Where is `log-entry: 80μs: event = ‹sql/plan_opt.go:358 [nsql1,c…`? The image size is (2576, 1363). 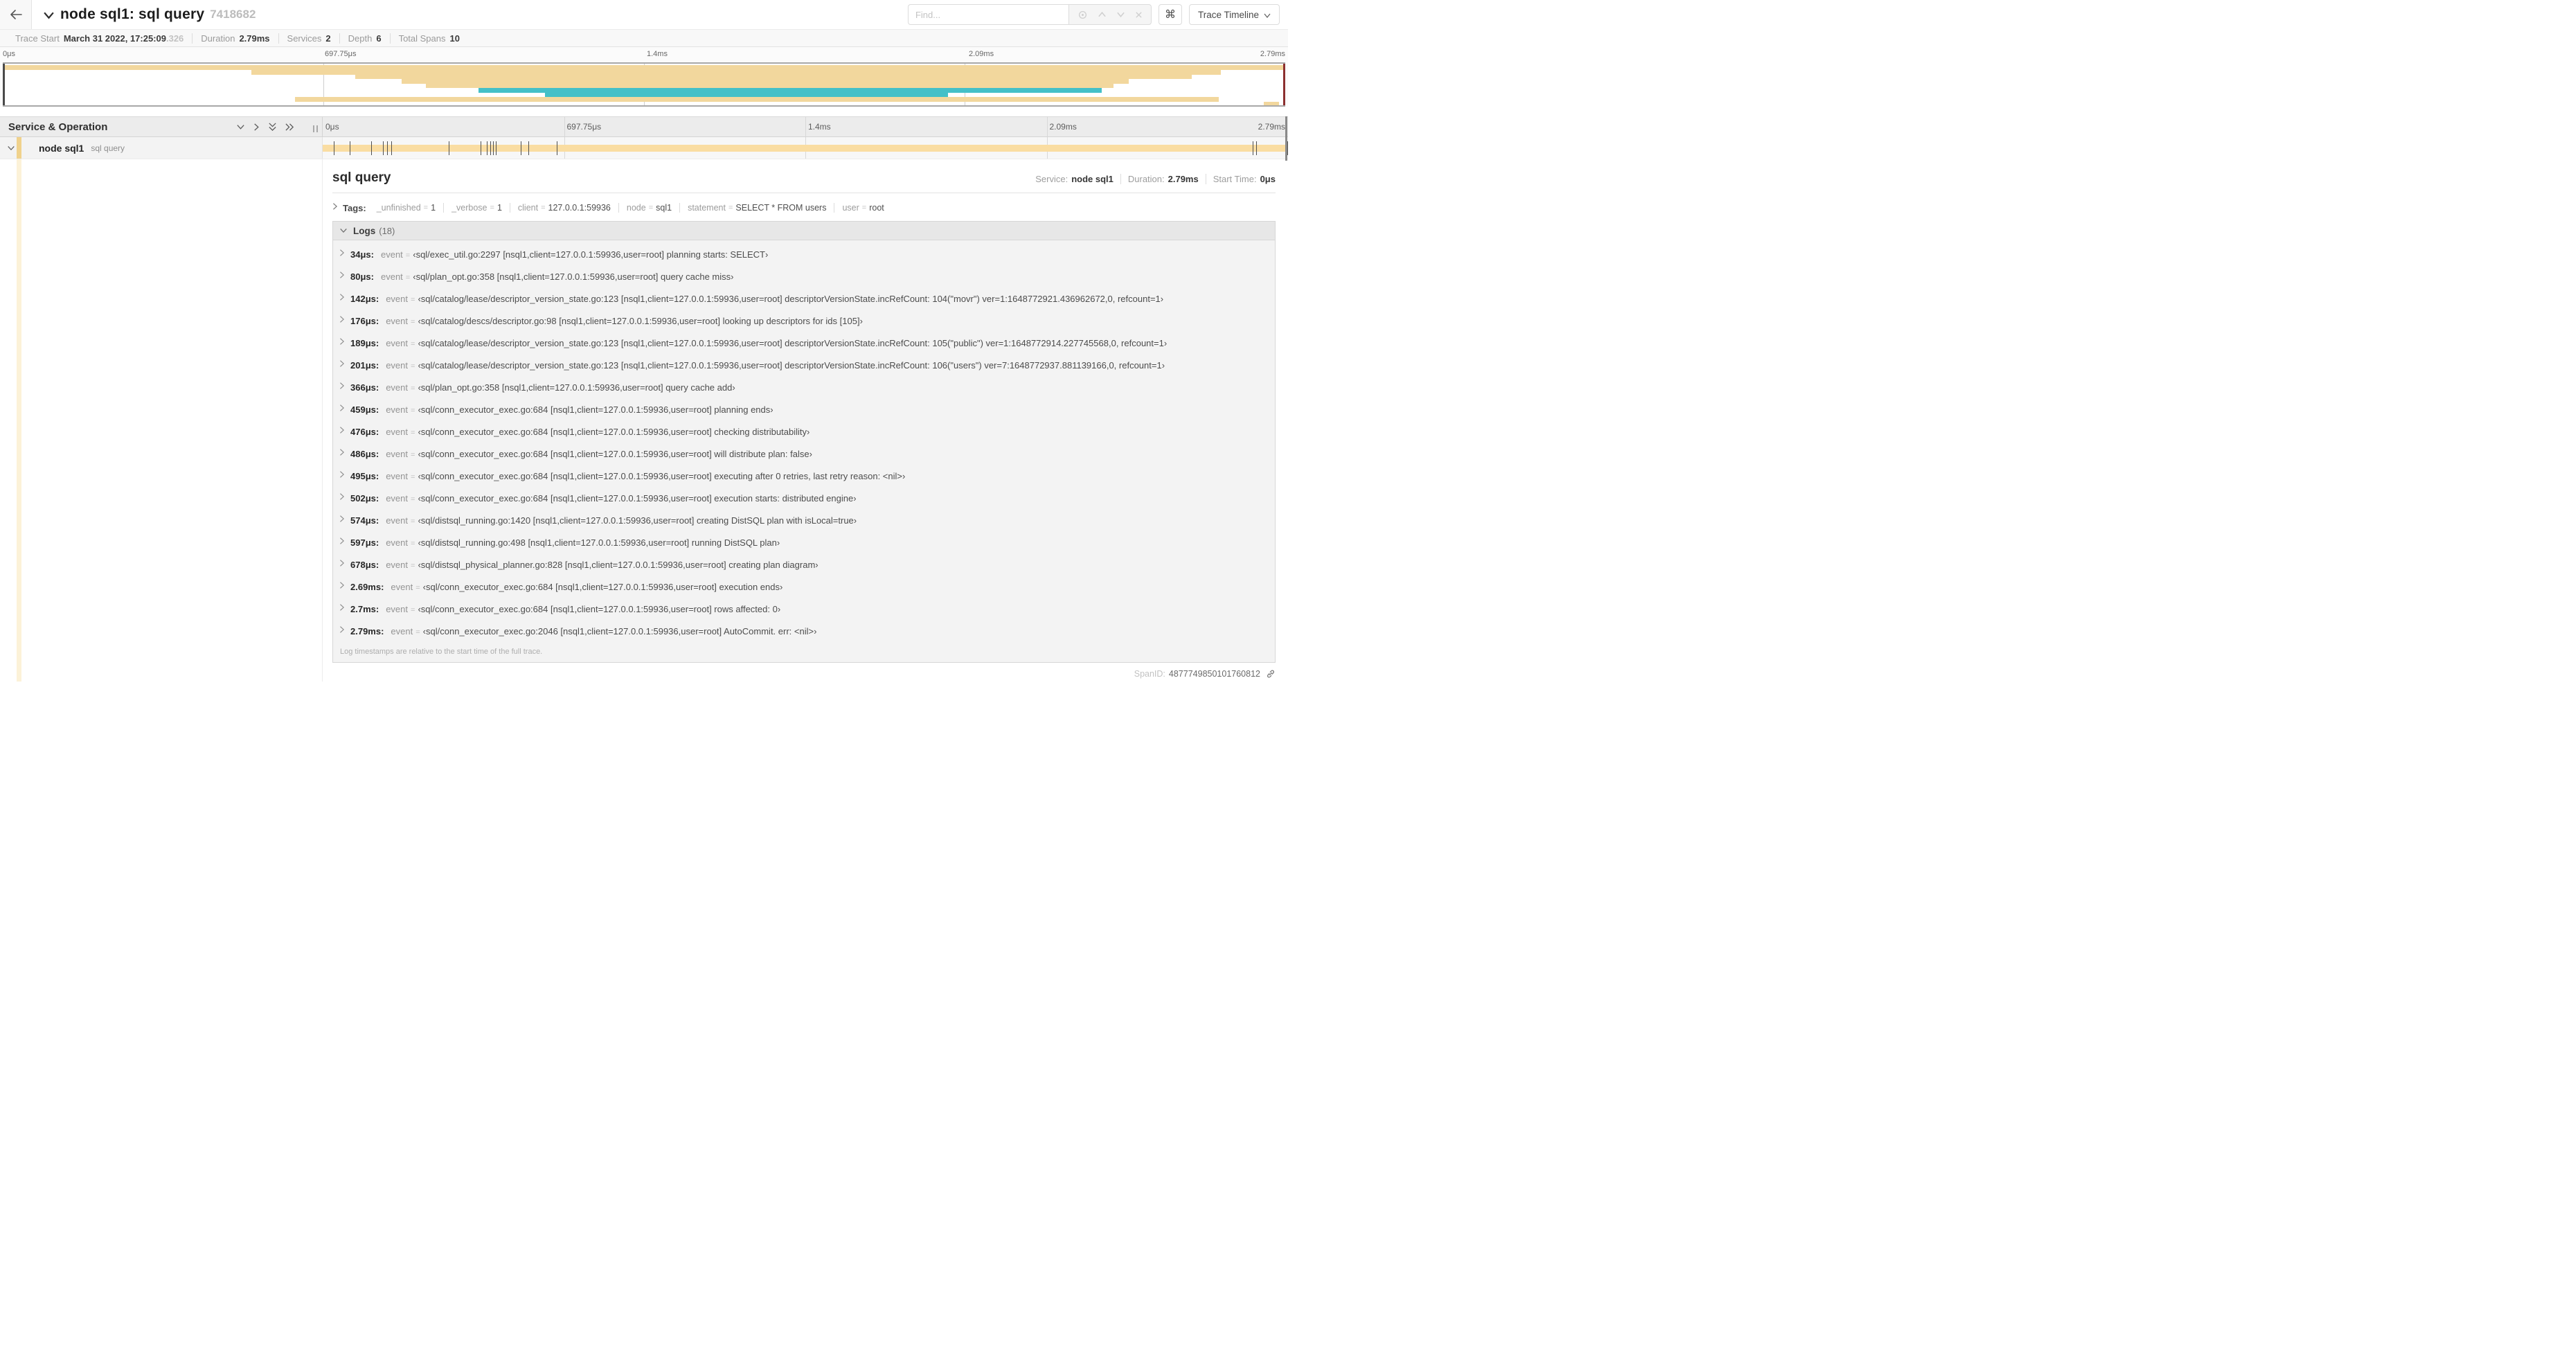
log-entry: 80μs: event = ‹sql/plan_opt.go:358 [nsql1,c… is located at coordinates (804, 276).